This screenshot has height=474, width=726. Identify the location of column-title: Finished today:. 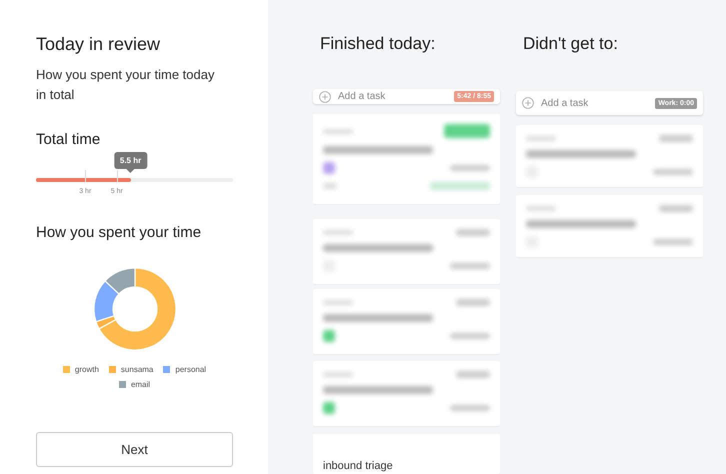
(378, 44).